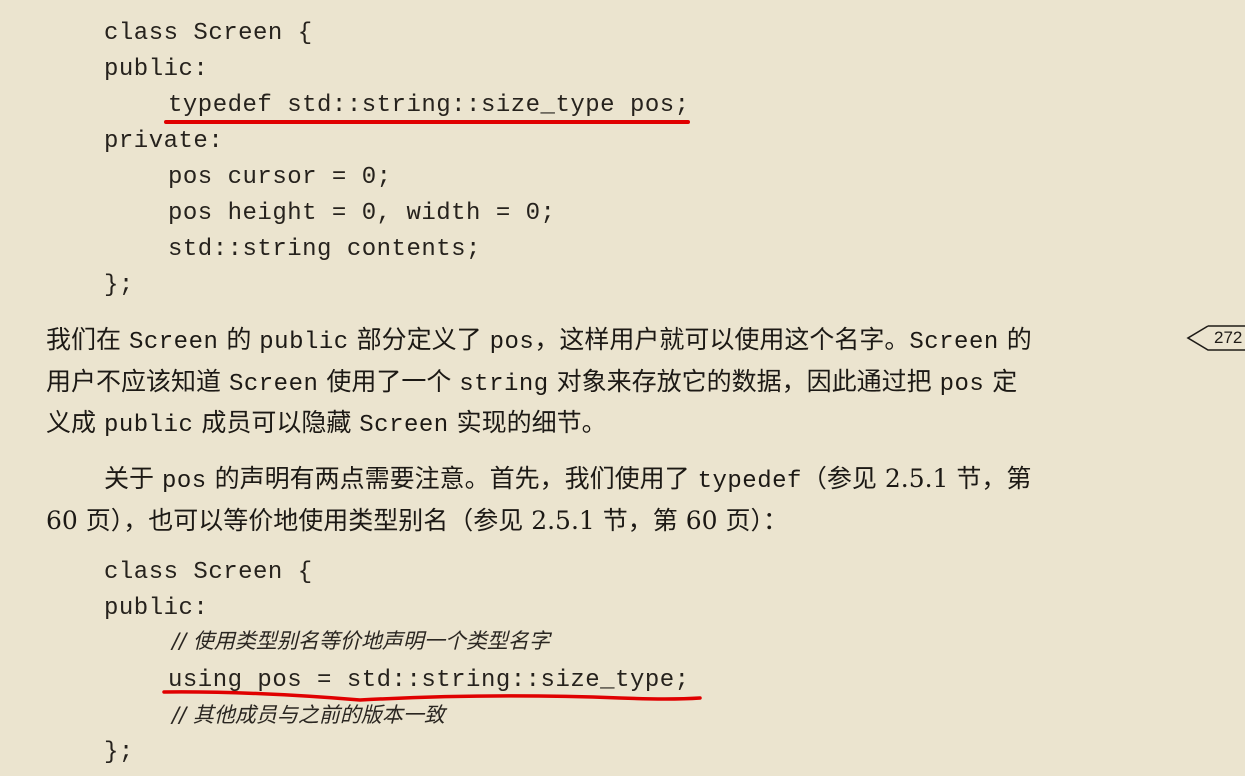 This screenshot has height=776, width=1245. Describe the element at coordinates (361, 641) in the screenshot. I see `code2-comment-alias: // 使用类型别名等价地声明一个类型名字` at that location.